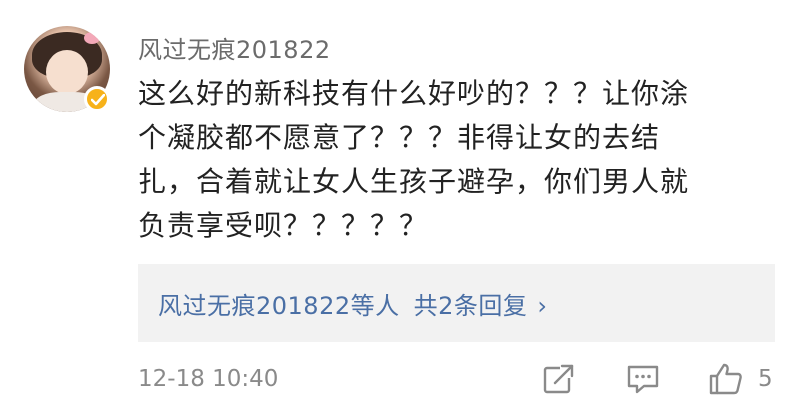 This screenshot has height=407, width=800. Describe the element at coordinates (559, 381) in the screenshot. I see `share-icon` at that location.